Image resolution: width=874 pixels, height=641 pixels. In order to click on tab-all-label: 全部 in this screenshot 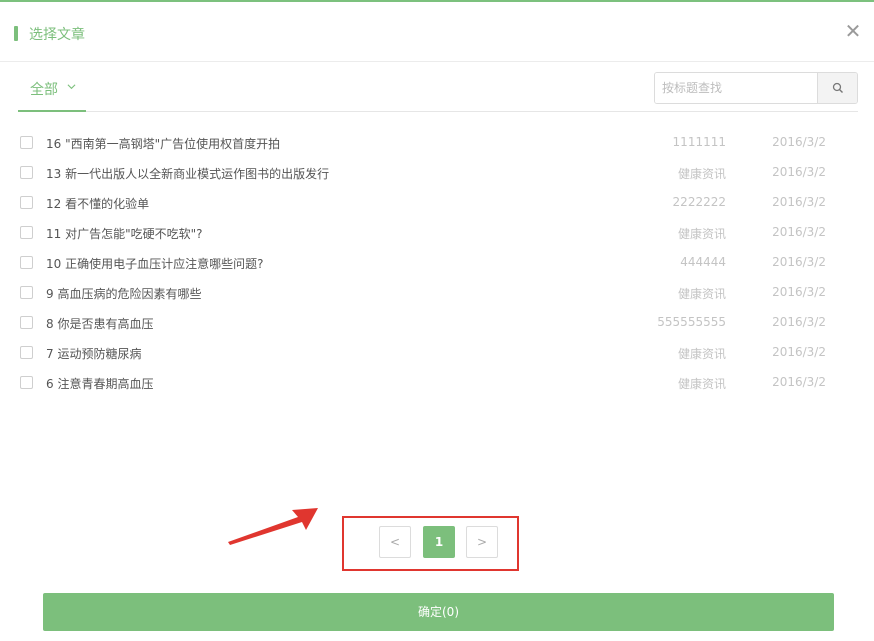, I will do `click(44, 90)`.